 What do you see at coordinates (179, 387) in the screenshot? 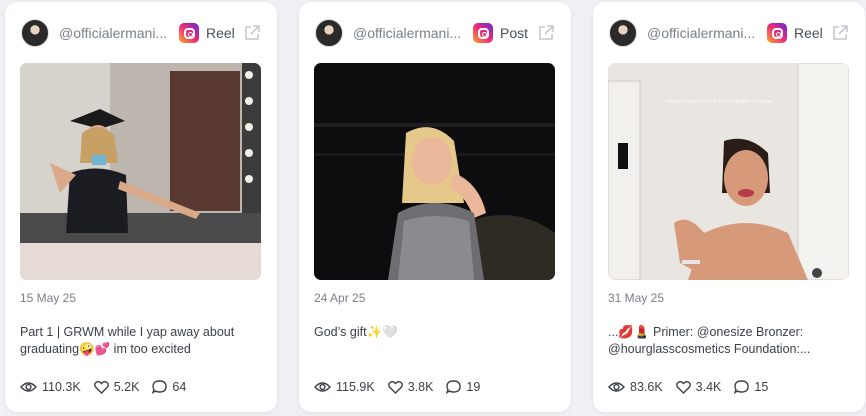
I see `comments-count: 64` at bounding box center [179, 387].